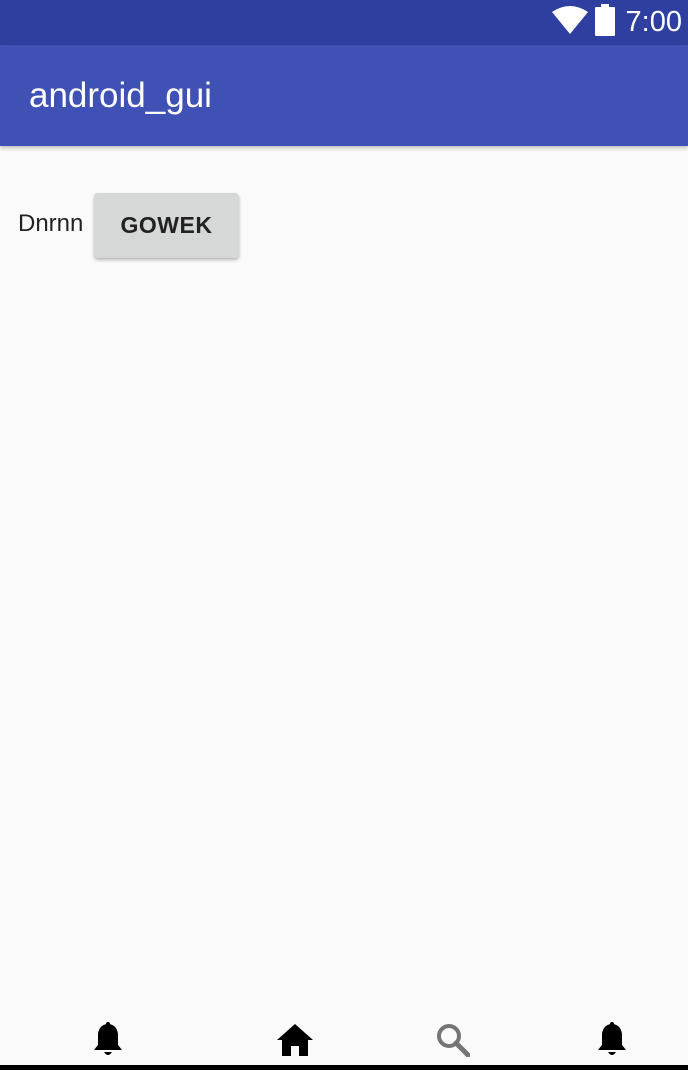 The width and height of the screenshot is (688, 1070). What do you see at coordinates (120, 95) in the screenshot?
I see `app-title: android_gui` at bounding box center [120, 95].